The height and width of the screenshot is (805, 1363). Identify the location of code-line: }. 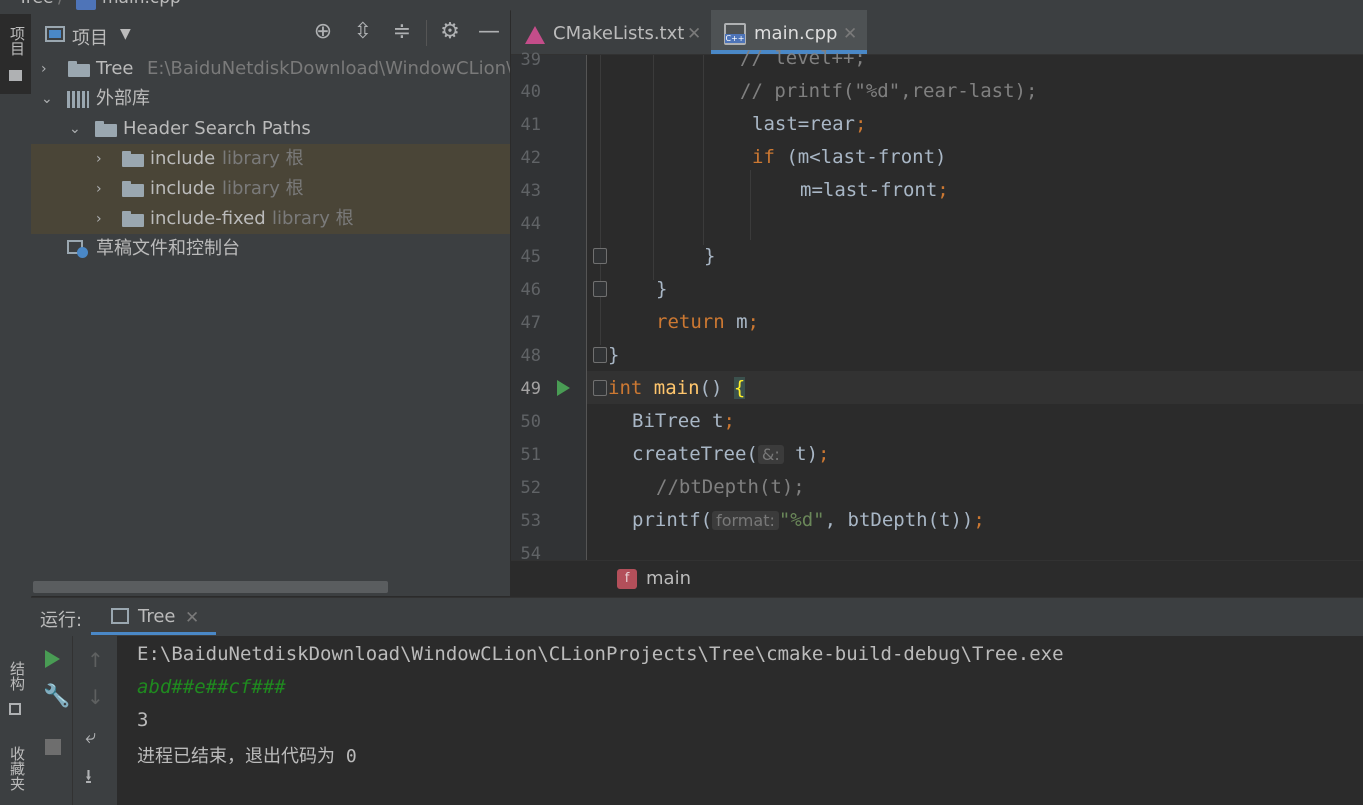
(662, 289).